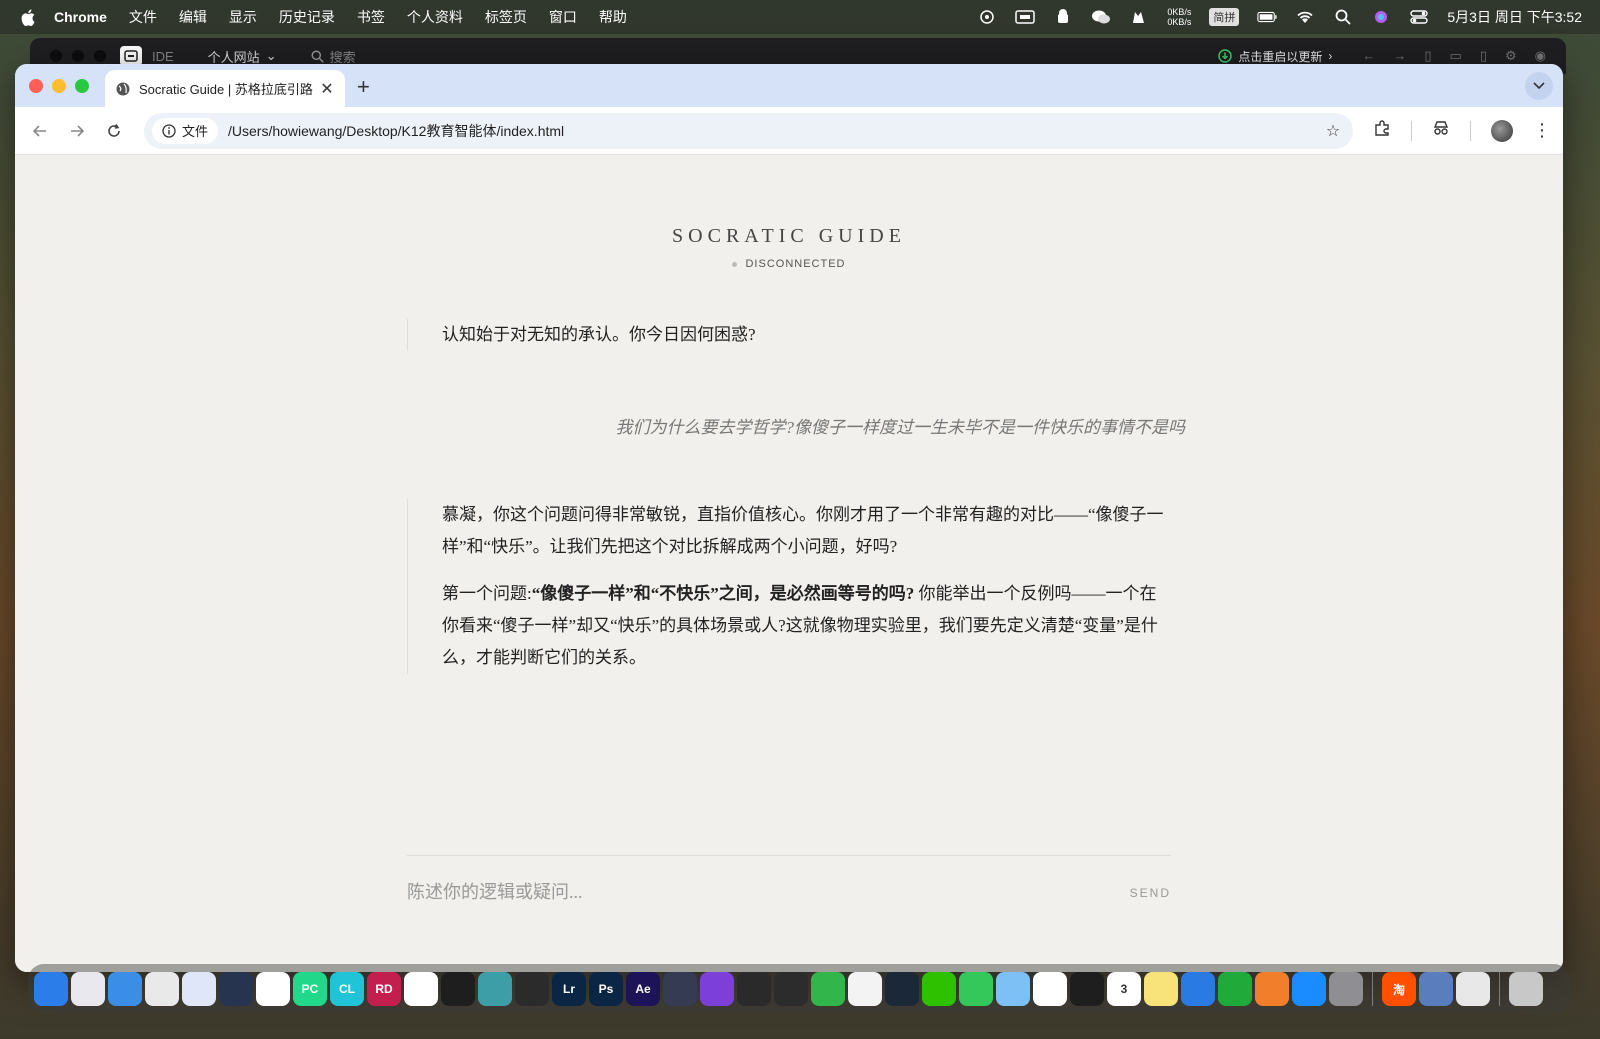 This screenshot has width=1600, height=1039. Describe the element at coordinates (1399, 989) in the screenshot. I see `dock-taobao-icon: 淘` at that location.